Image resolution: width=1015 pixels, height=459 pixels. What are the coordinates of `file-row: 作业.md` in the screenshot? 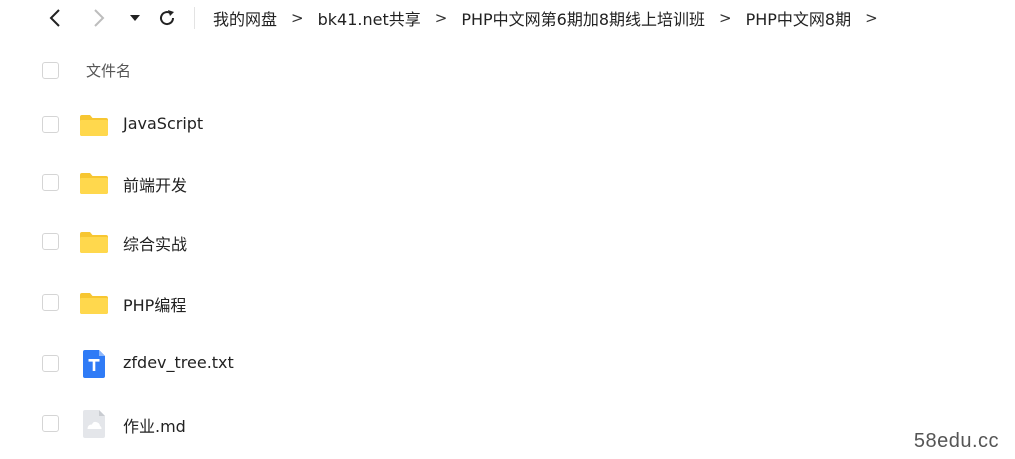 It's located at (507, 424).